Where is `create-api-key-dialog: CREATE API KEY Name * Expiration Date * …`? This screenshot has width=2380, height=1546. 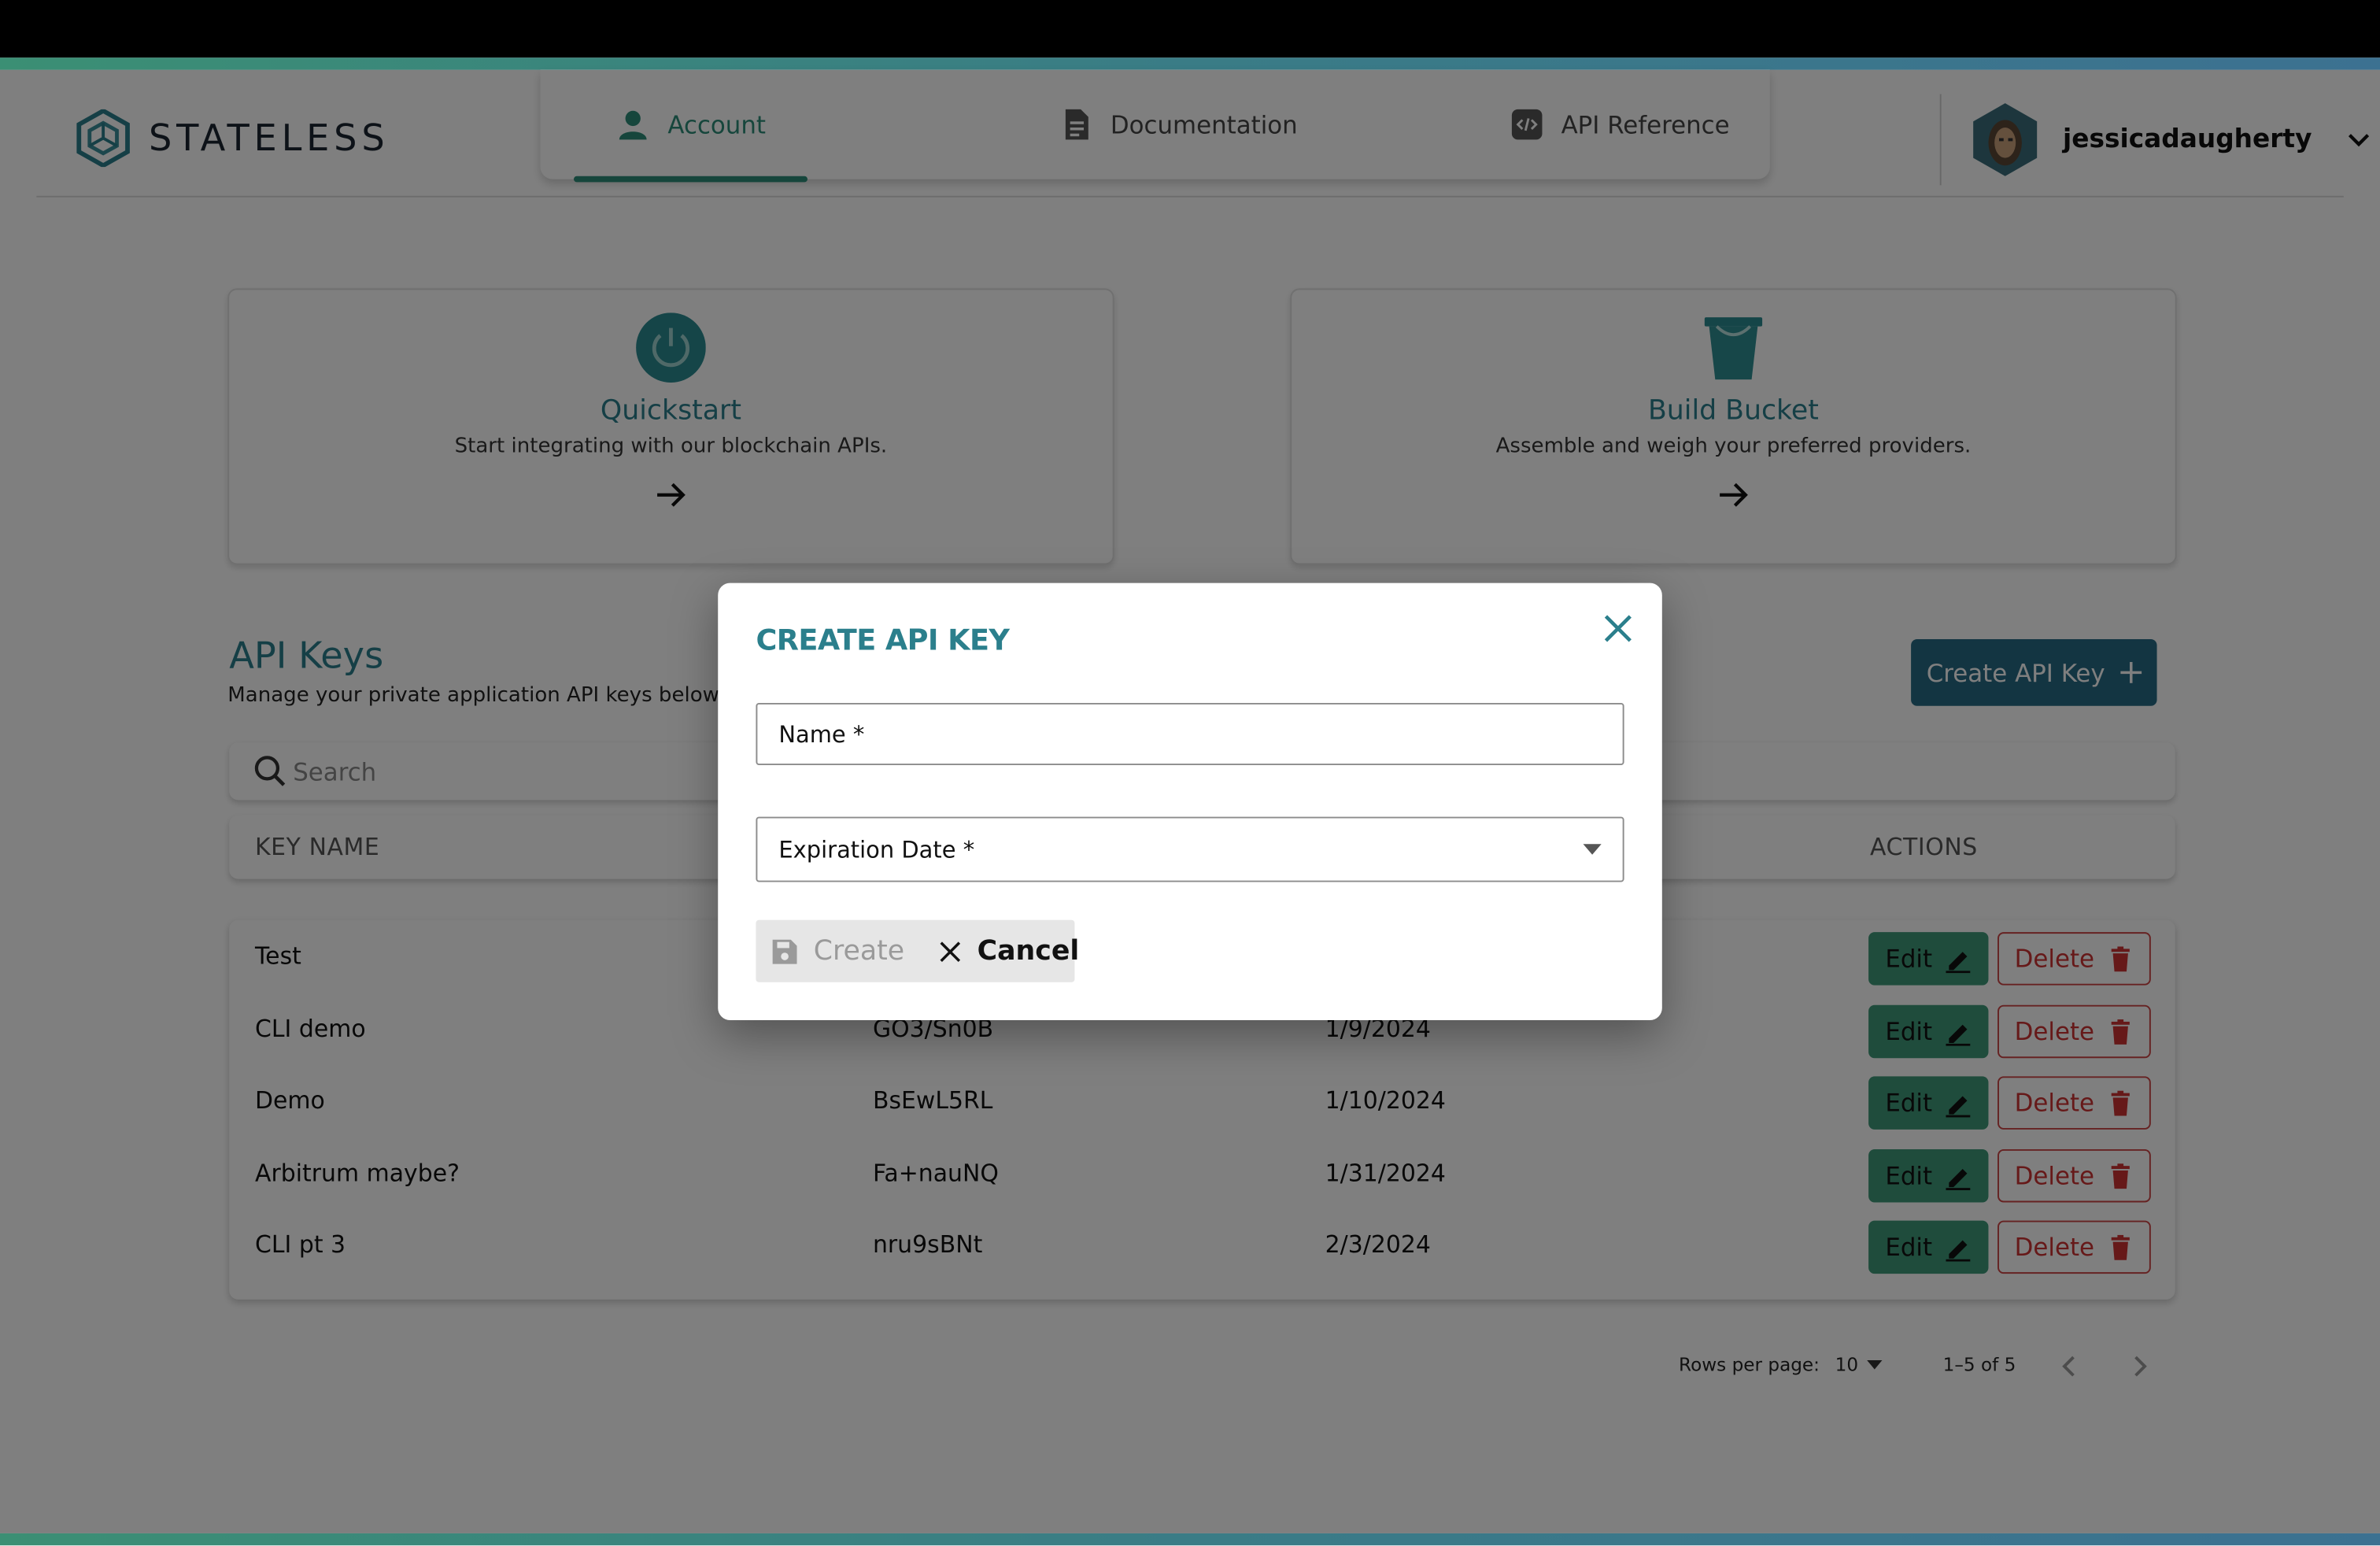 create-api-key-dialog: CREATE API KEY Name * Expiration Date * … is located at coordinates (1190, 802).